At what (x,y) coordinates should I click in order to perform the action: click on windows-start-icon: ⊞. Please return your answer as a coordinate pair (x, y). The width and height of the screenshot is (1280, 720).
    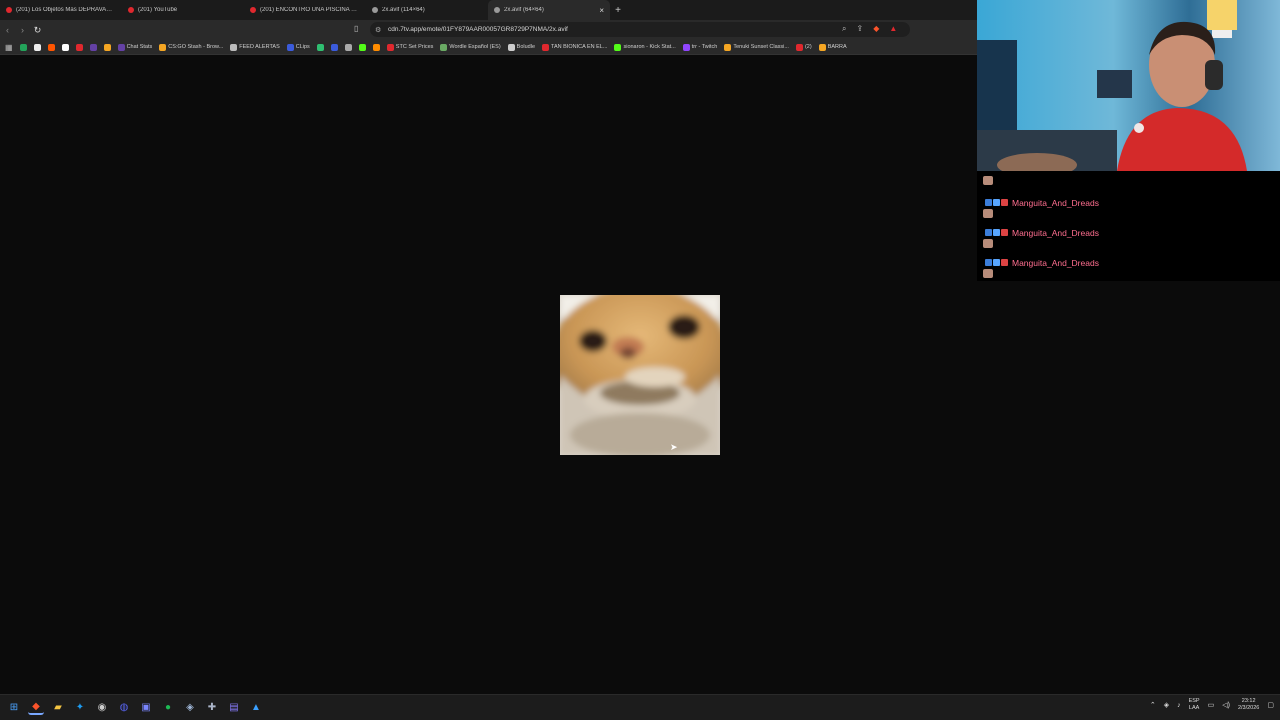
    Looking at the image, I should click on (14, 707).